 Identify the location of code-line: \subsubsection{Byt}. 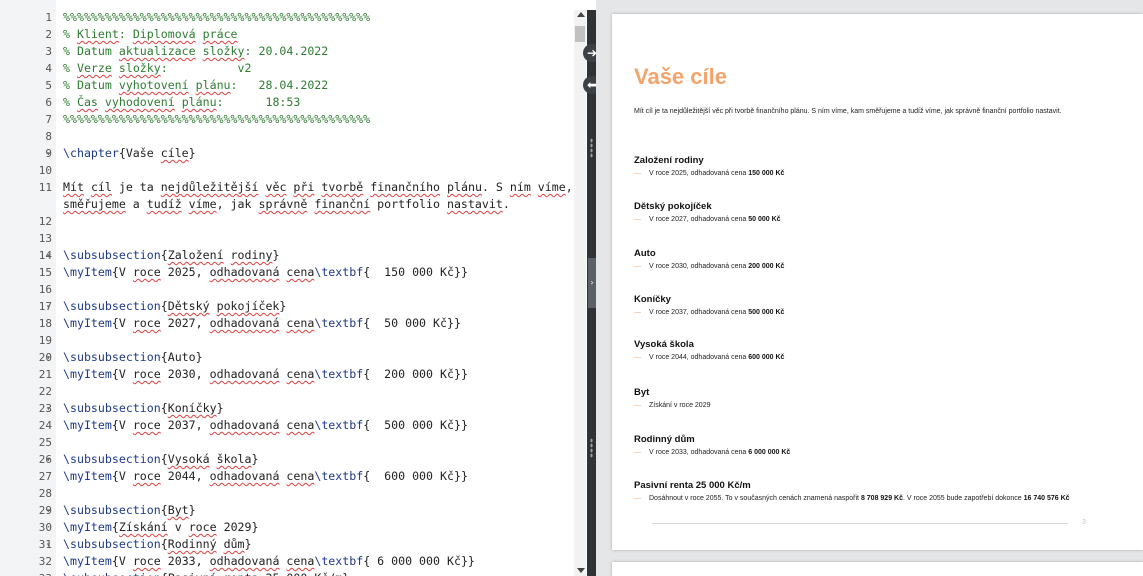
(129, 510).